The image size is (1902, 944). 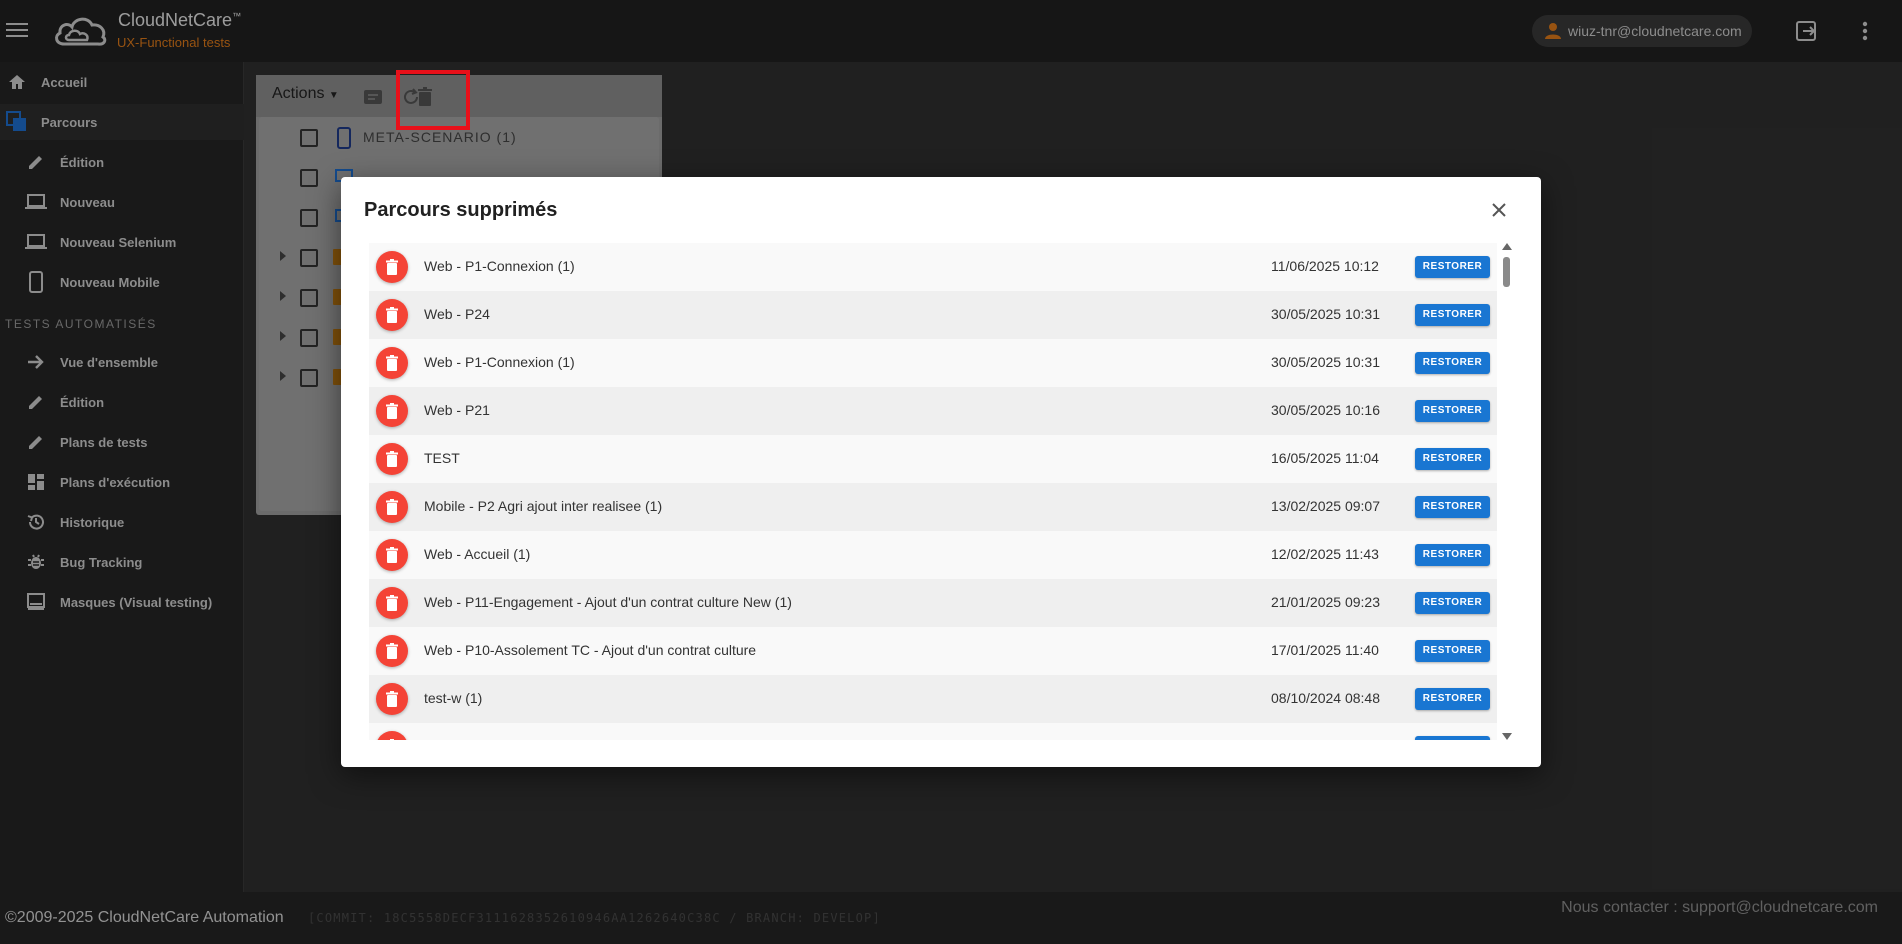 I want to click on parcours-name: TEST, so click(x=442, y=458).